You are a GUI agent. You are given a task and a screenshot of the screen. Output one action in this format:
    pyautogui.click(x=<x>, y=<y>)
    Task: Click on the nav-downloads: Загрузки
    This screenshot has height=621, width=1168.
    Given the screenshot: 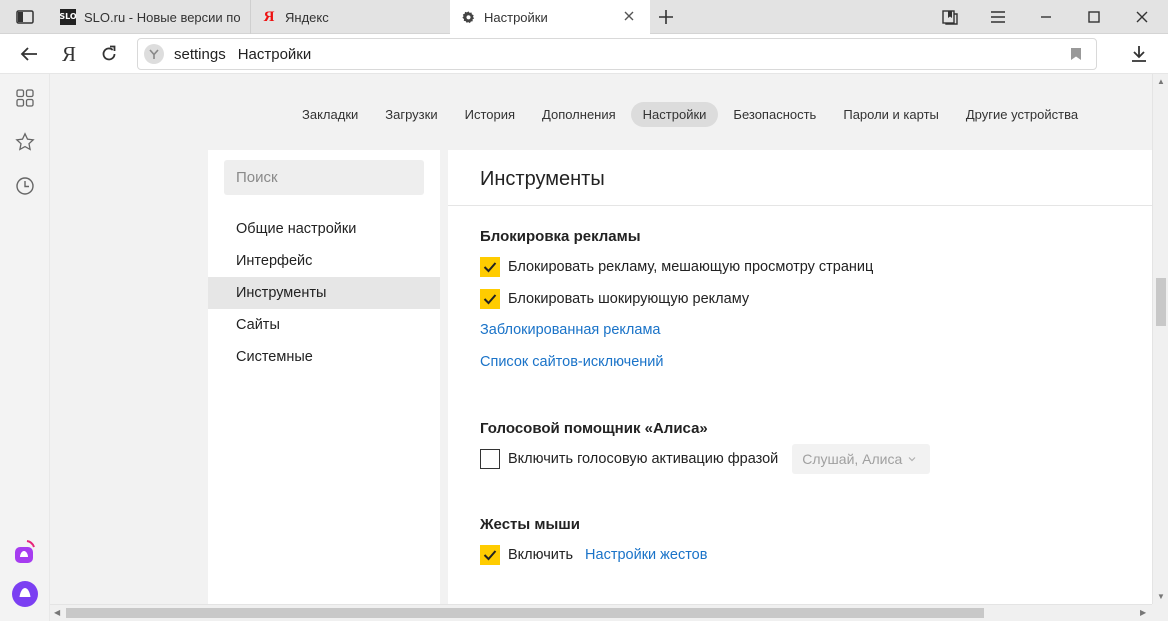 What is the action you would take?
    pyautogui.click(x=411, y=114)
    